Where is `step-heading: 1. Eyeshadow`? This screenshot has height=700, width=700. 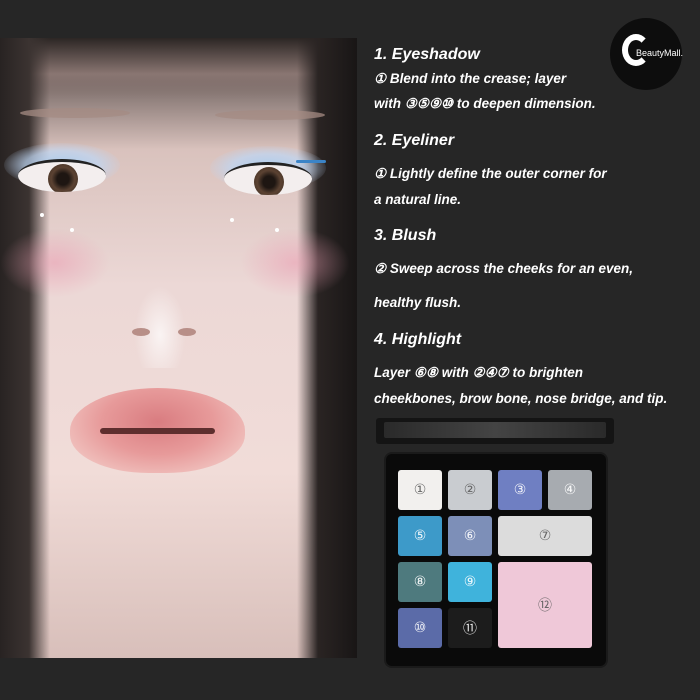 step-heading: 1. Eyeshadow is located at coordinates (427, 54).